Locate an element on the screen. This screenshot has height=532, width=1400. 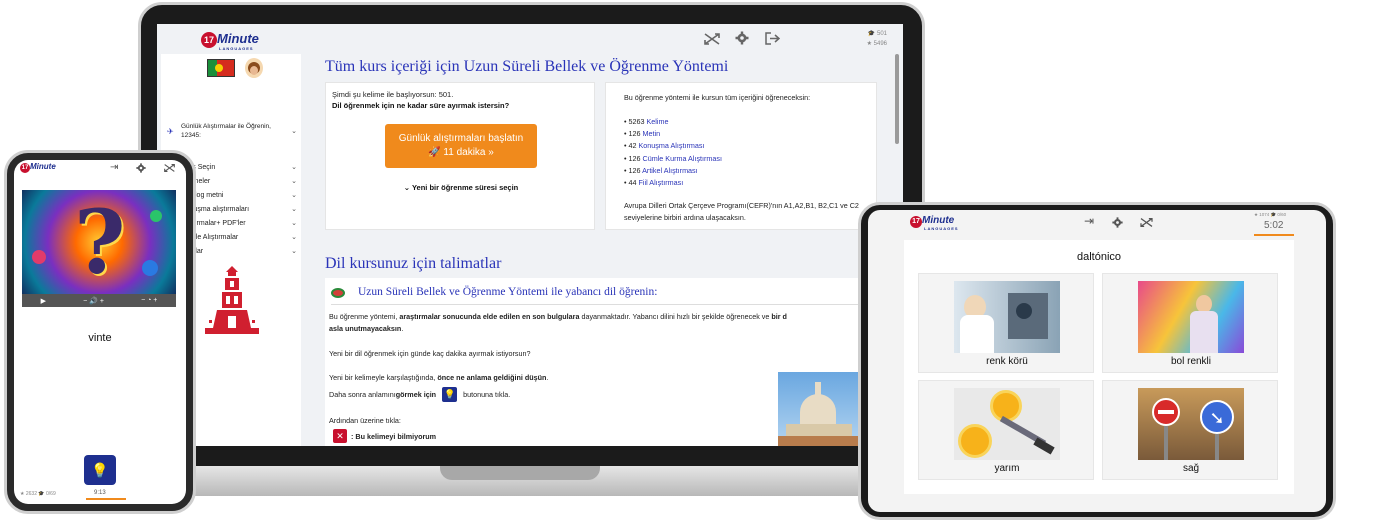
speed-control: − ◔ + is located at coordinates (149, 300).